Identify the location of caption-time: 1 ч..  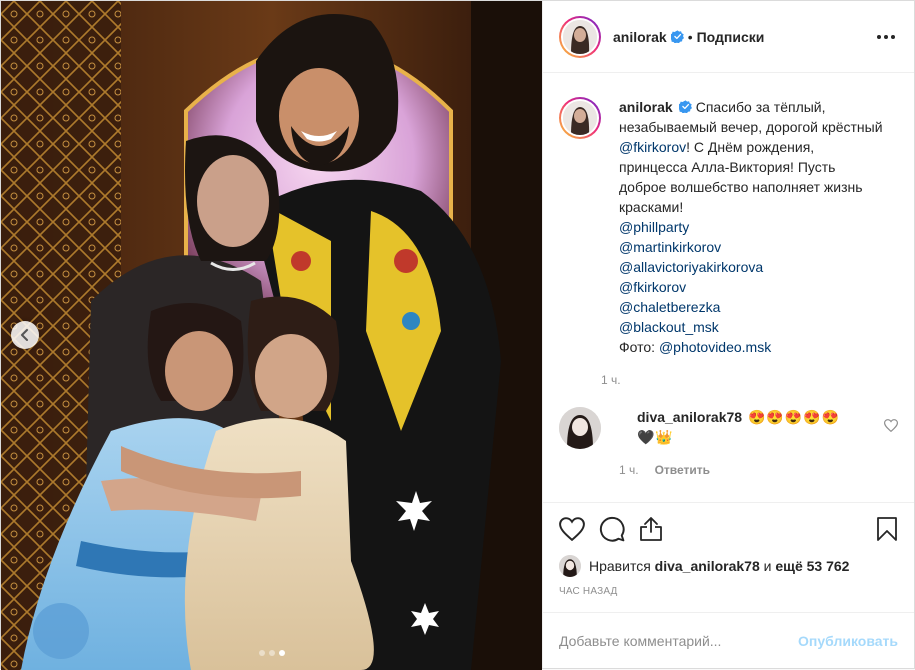
(611, 380).